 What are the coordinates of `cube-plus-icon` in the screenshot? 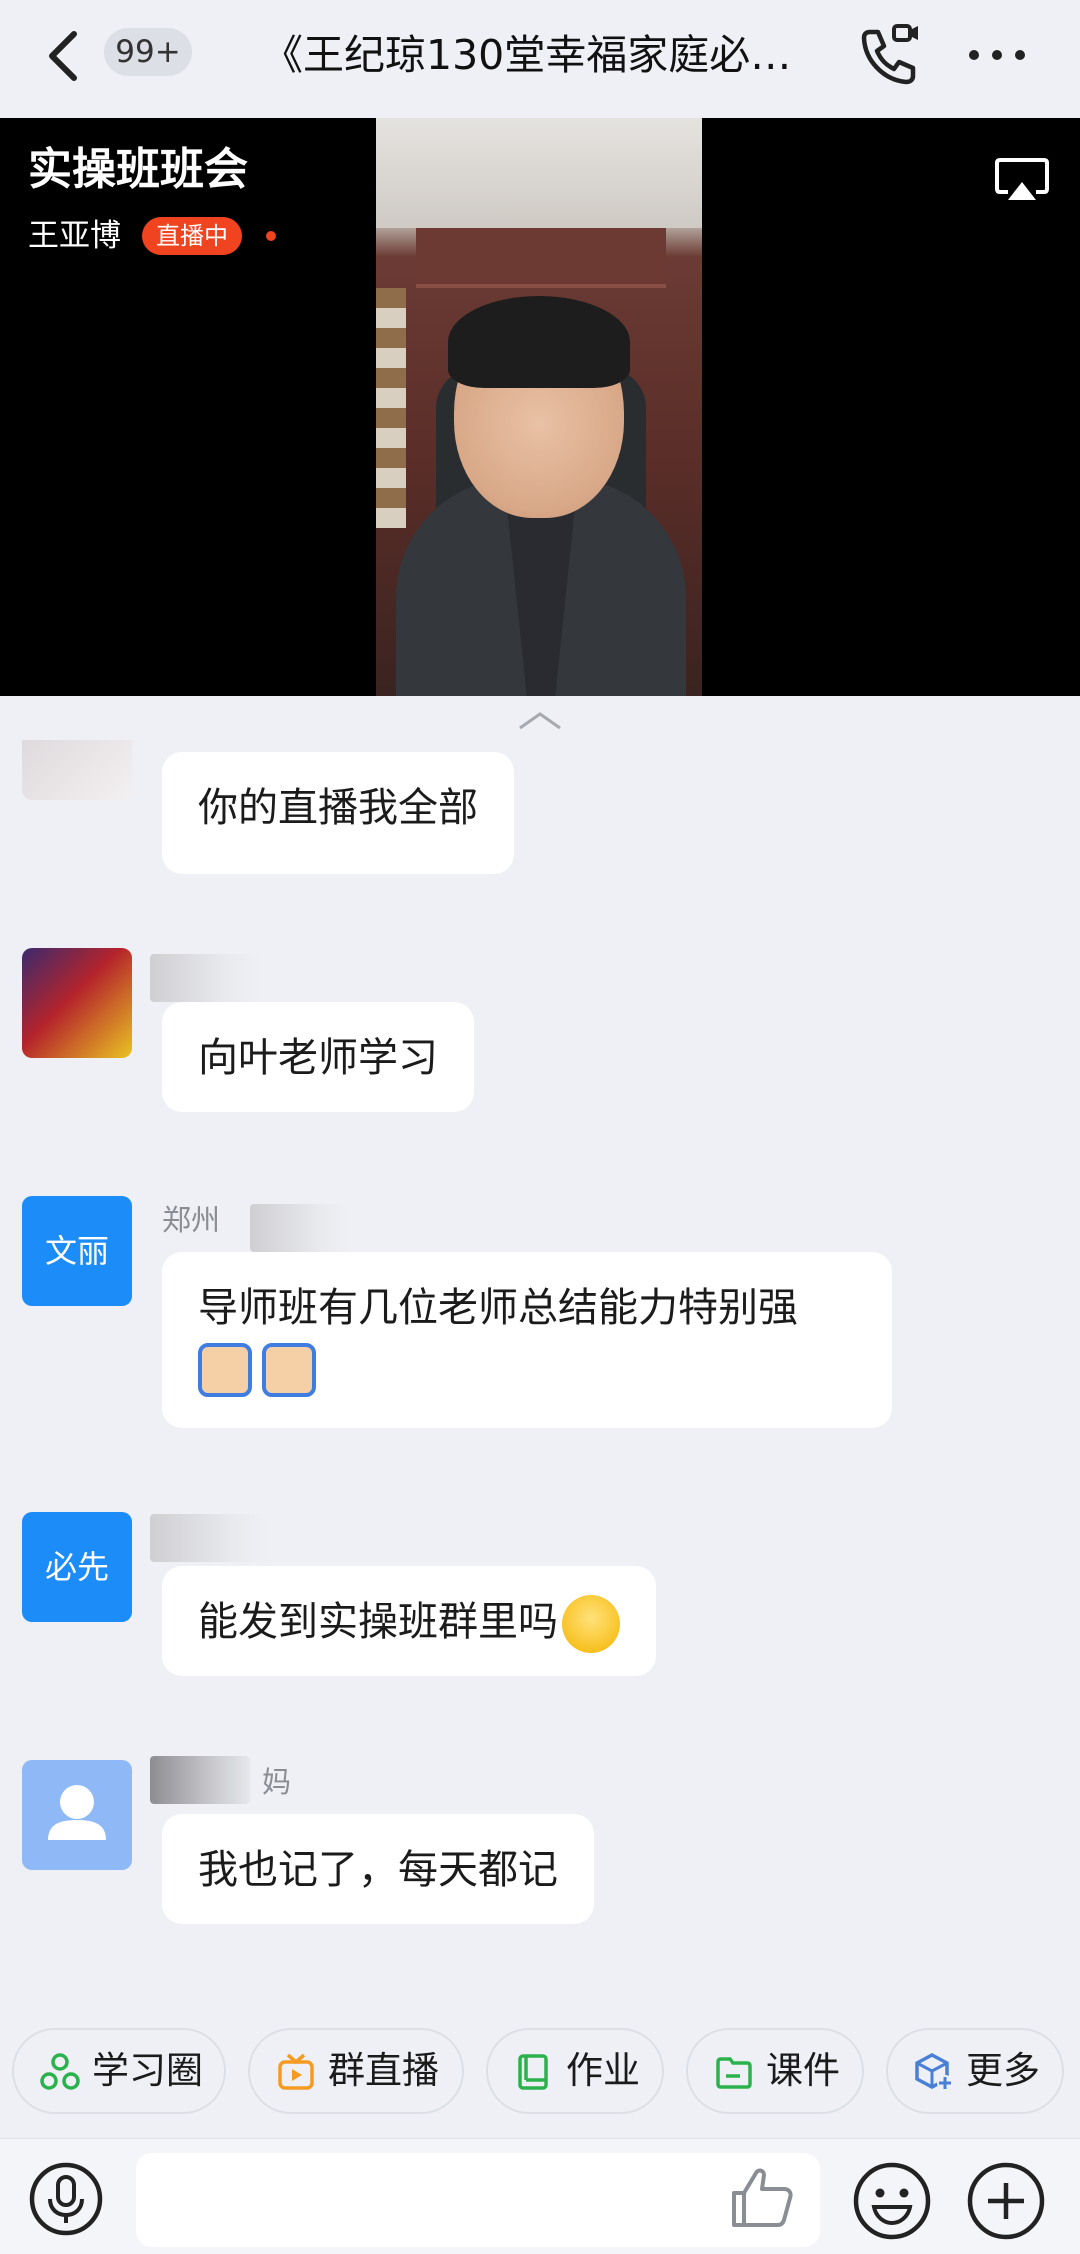 It's located at (934, 2072).